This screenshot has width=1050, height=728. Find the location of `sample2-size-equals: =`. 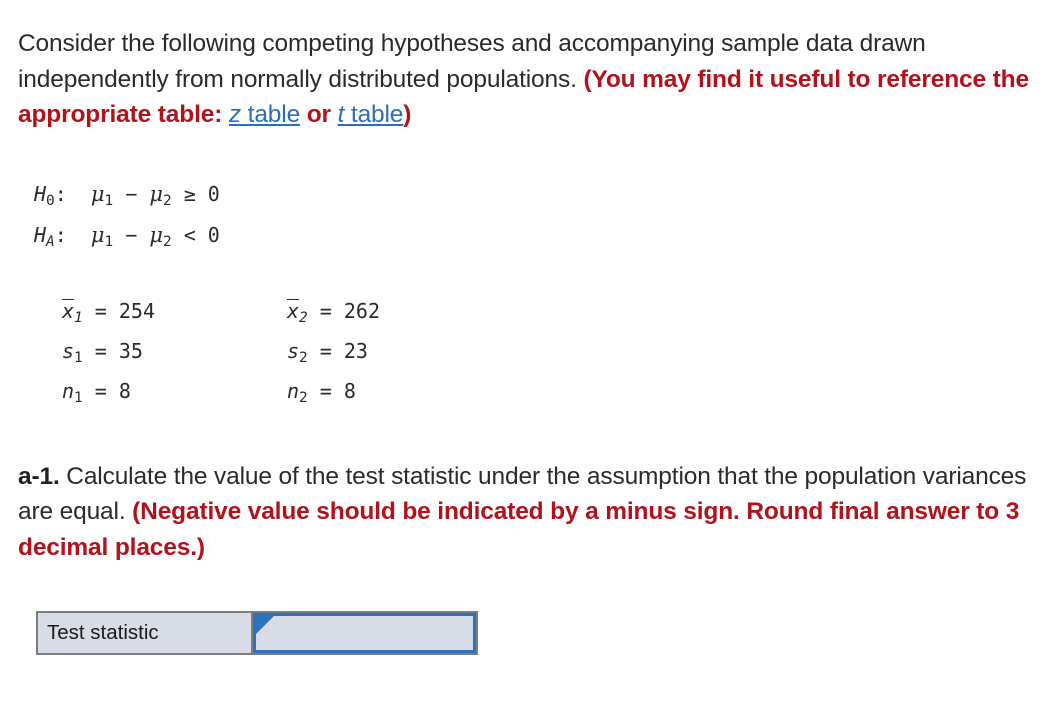

sample2-size-equals: = is located at coordinates (325, 390).